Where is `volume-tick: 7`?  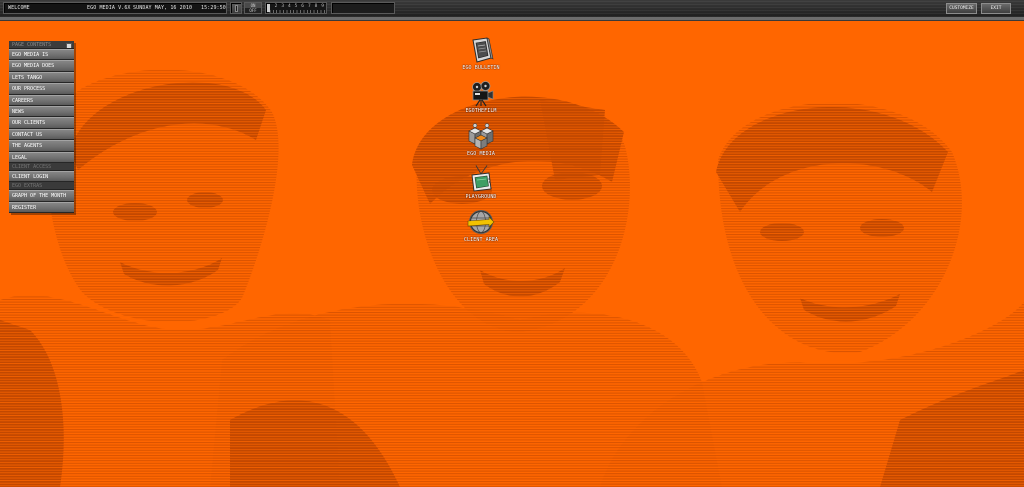
volume-tick: 7 is located at coordinates (309, 6).